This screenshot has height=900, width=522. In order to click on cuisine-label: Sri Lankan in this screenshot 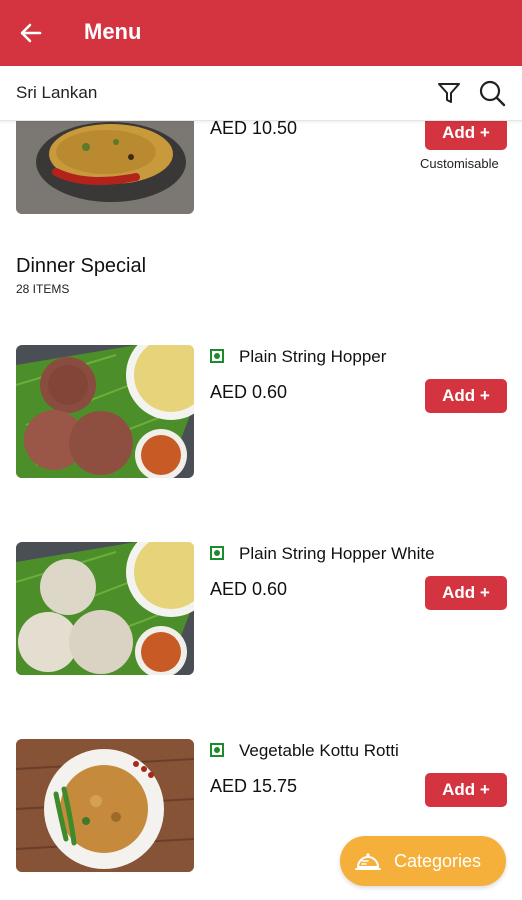, I will do `click(57, 92)`.